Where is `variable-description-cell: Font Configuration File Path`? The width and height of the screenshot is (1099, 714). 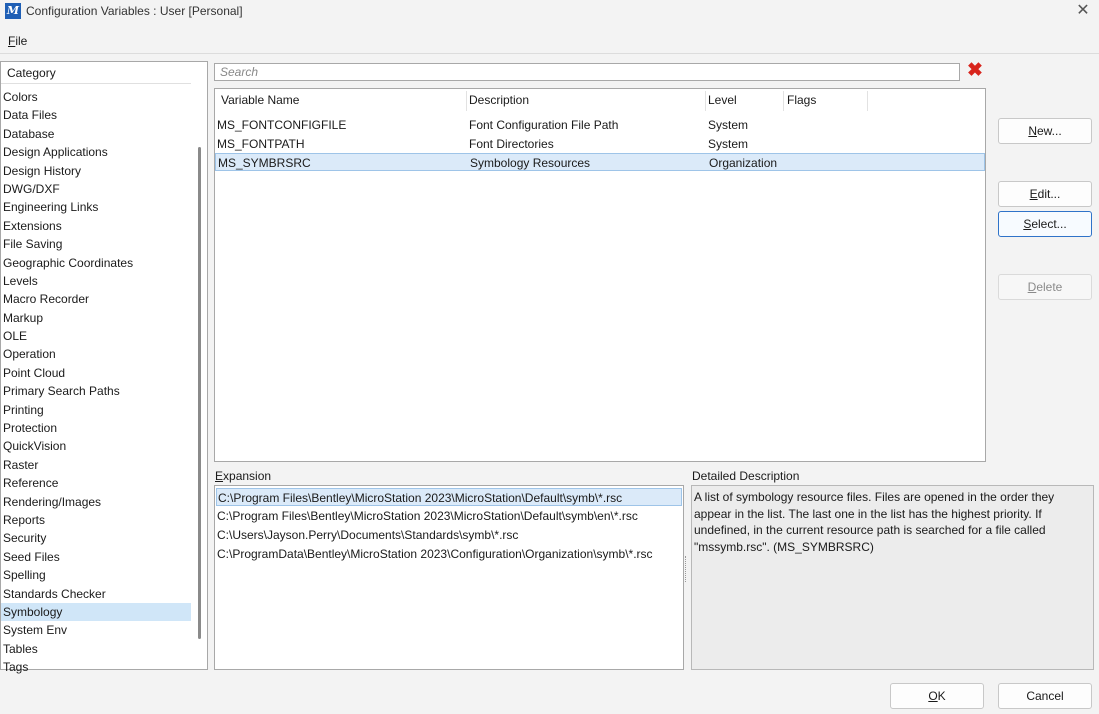 variable-description-cell: Font Configuration File Path is located at coordinates (544, 125).